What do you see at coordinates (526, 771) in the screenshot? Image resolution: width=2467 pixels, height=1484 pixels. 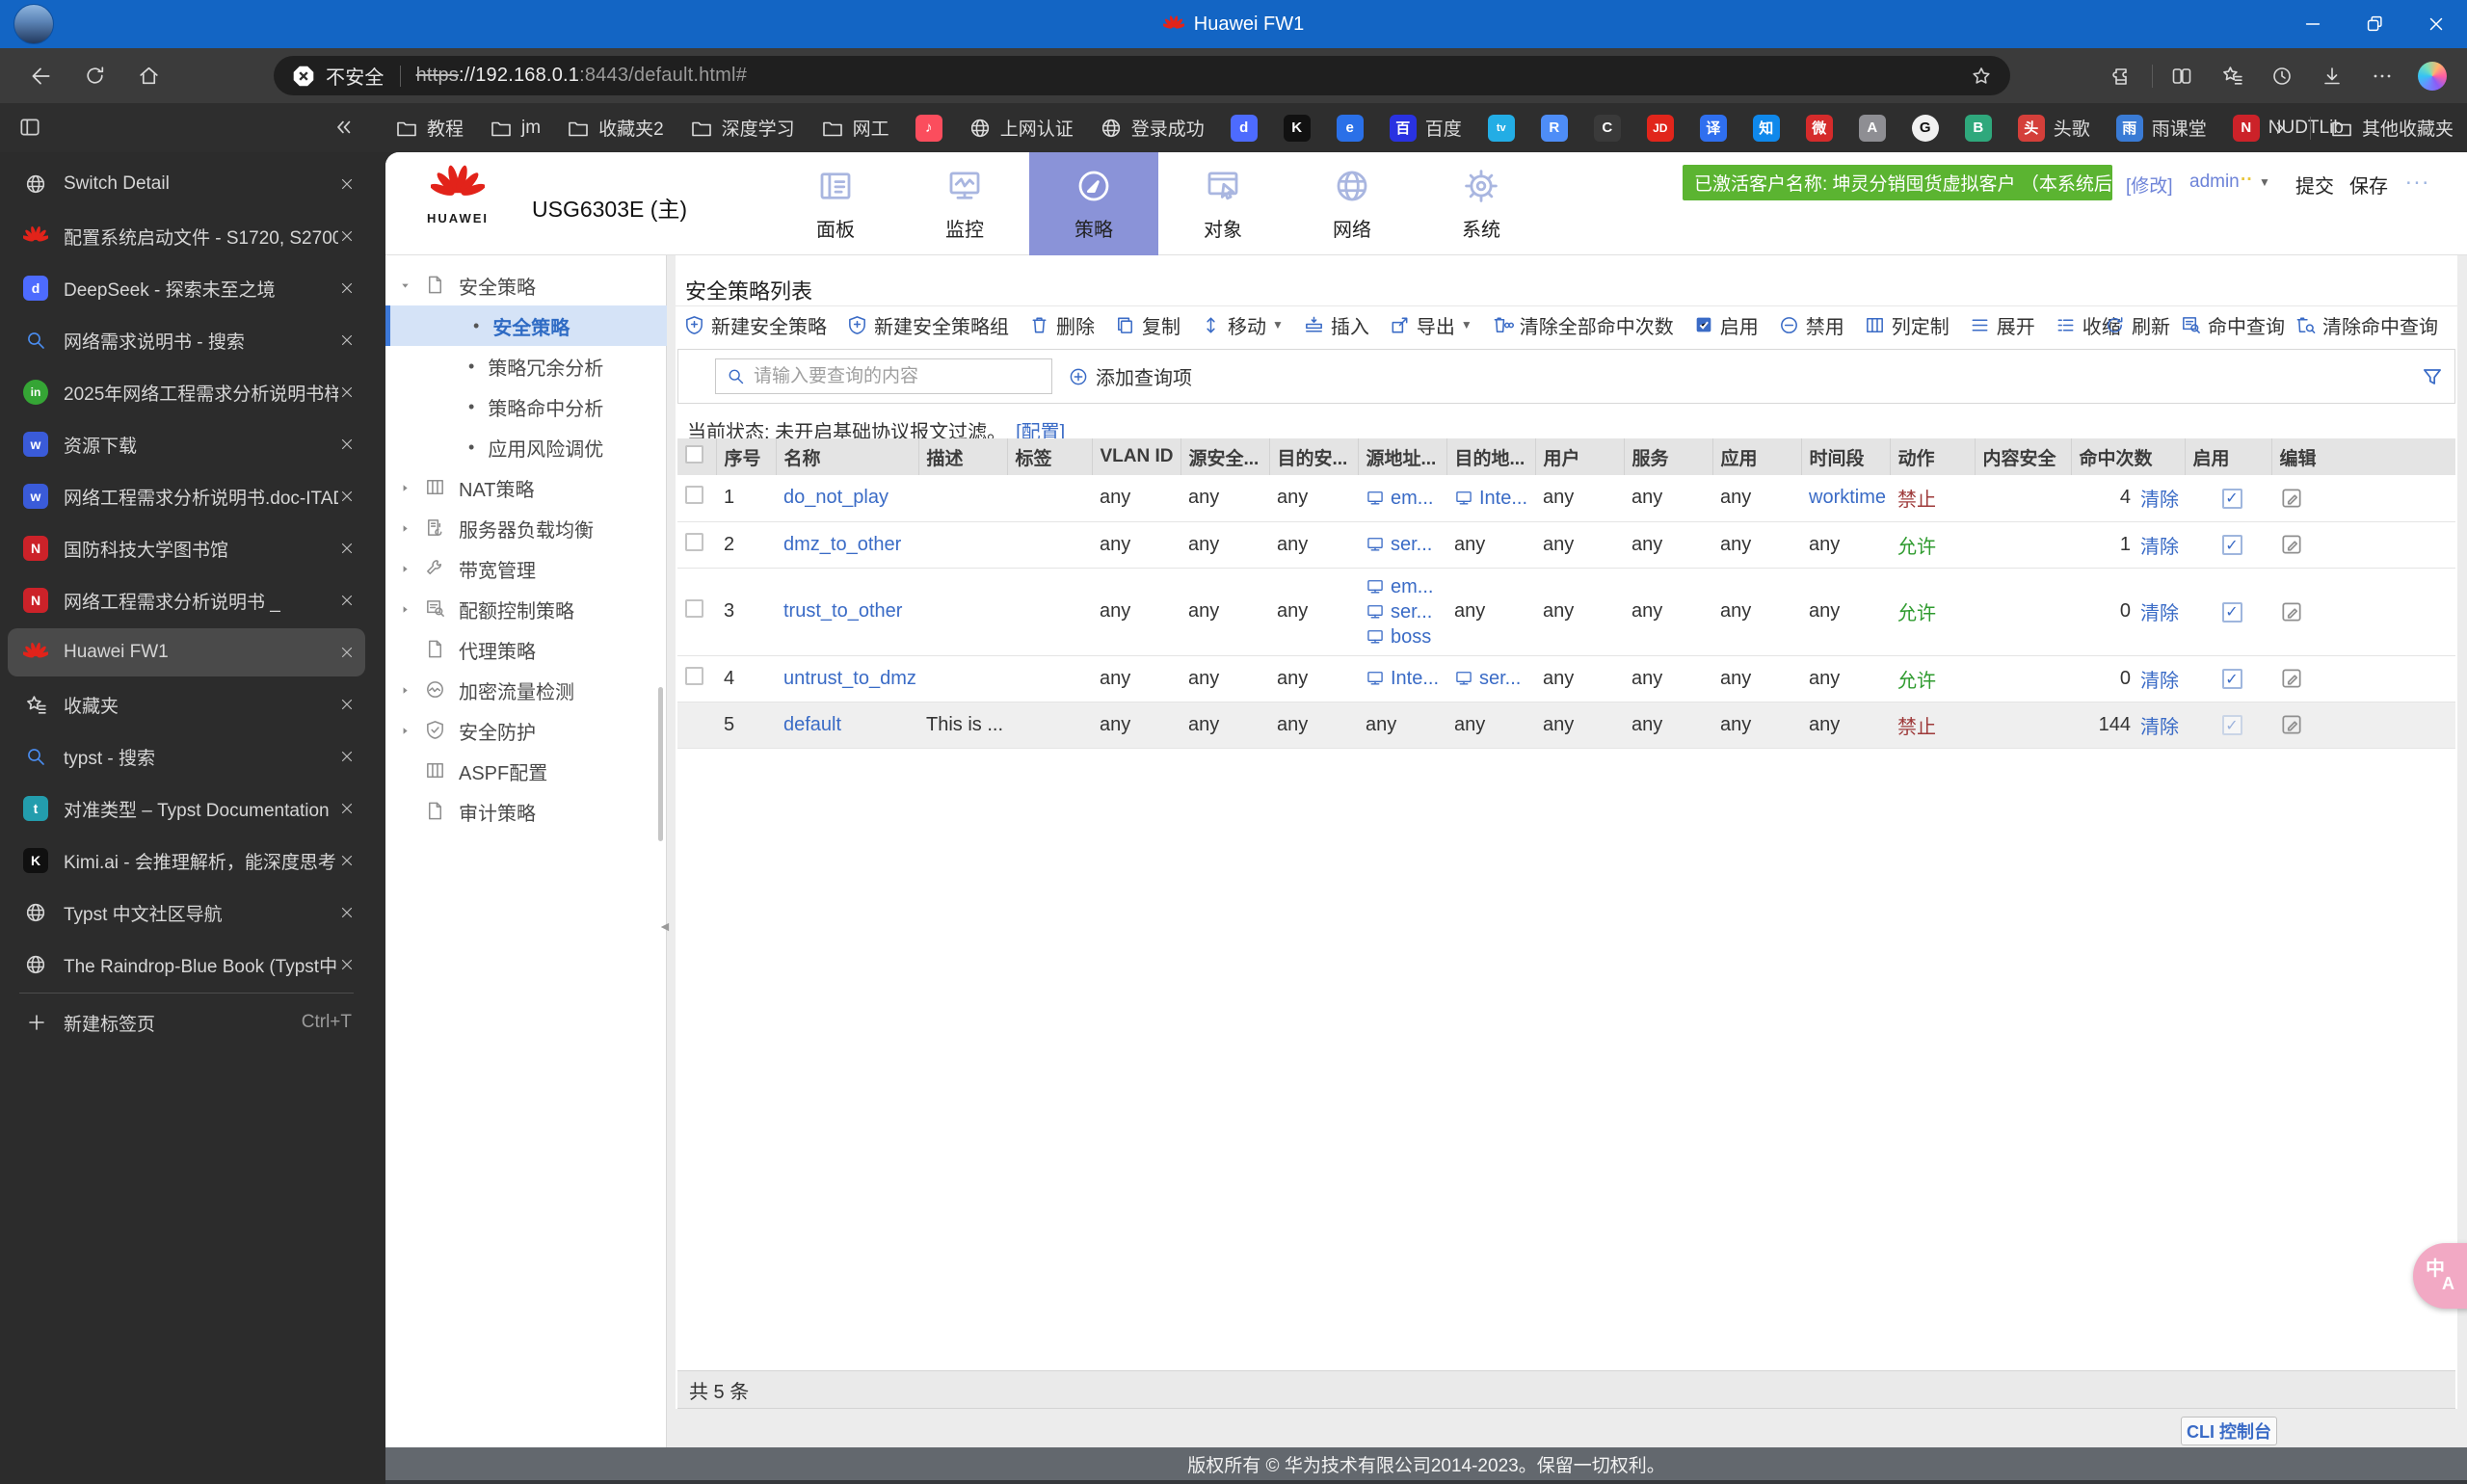 I see `tree-aspf: ASPF配置` at bounding box center [526, 771].